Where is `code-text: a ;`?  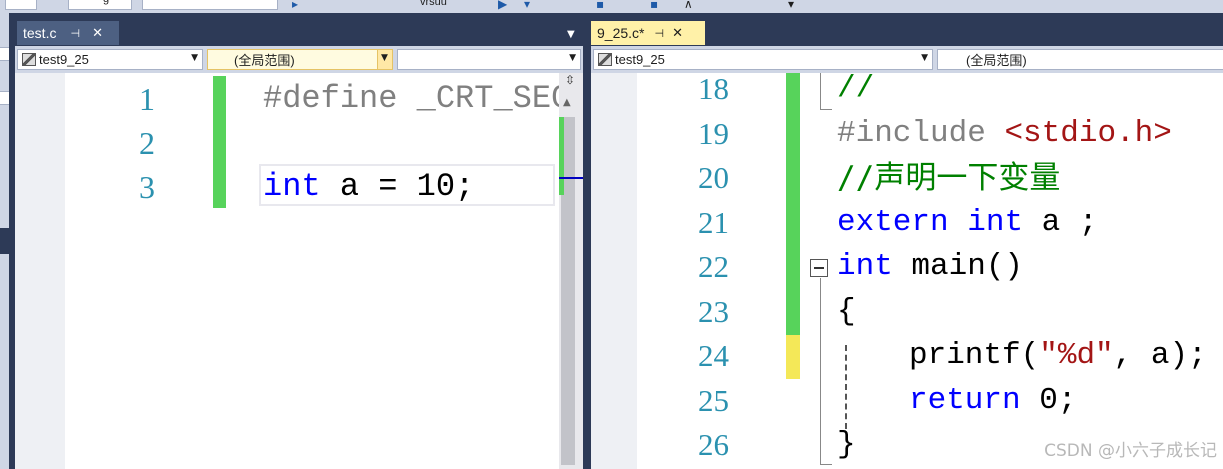 code-text: a ; is located at coordinates (1060, 222).